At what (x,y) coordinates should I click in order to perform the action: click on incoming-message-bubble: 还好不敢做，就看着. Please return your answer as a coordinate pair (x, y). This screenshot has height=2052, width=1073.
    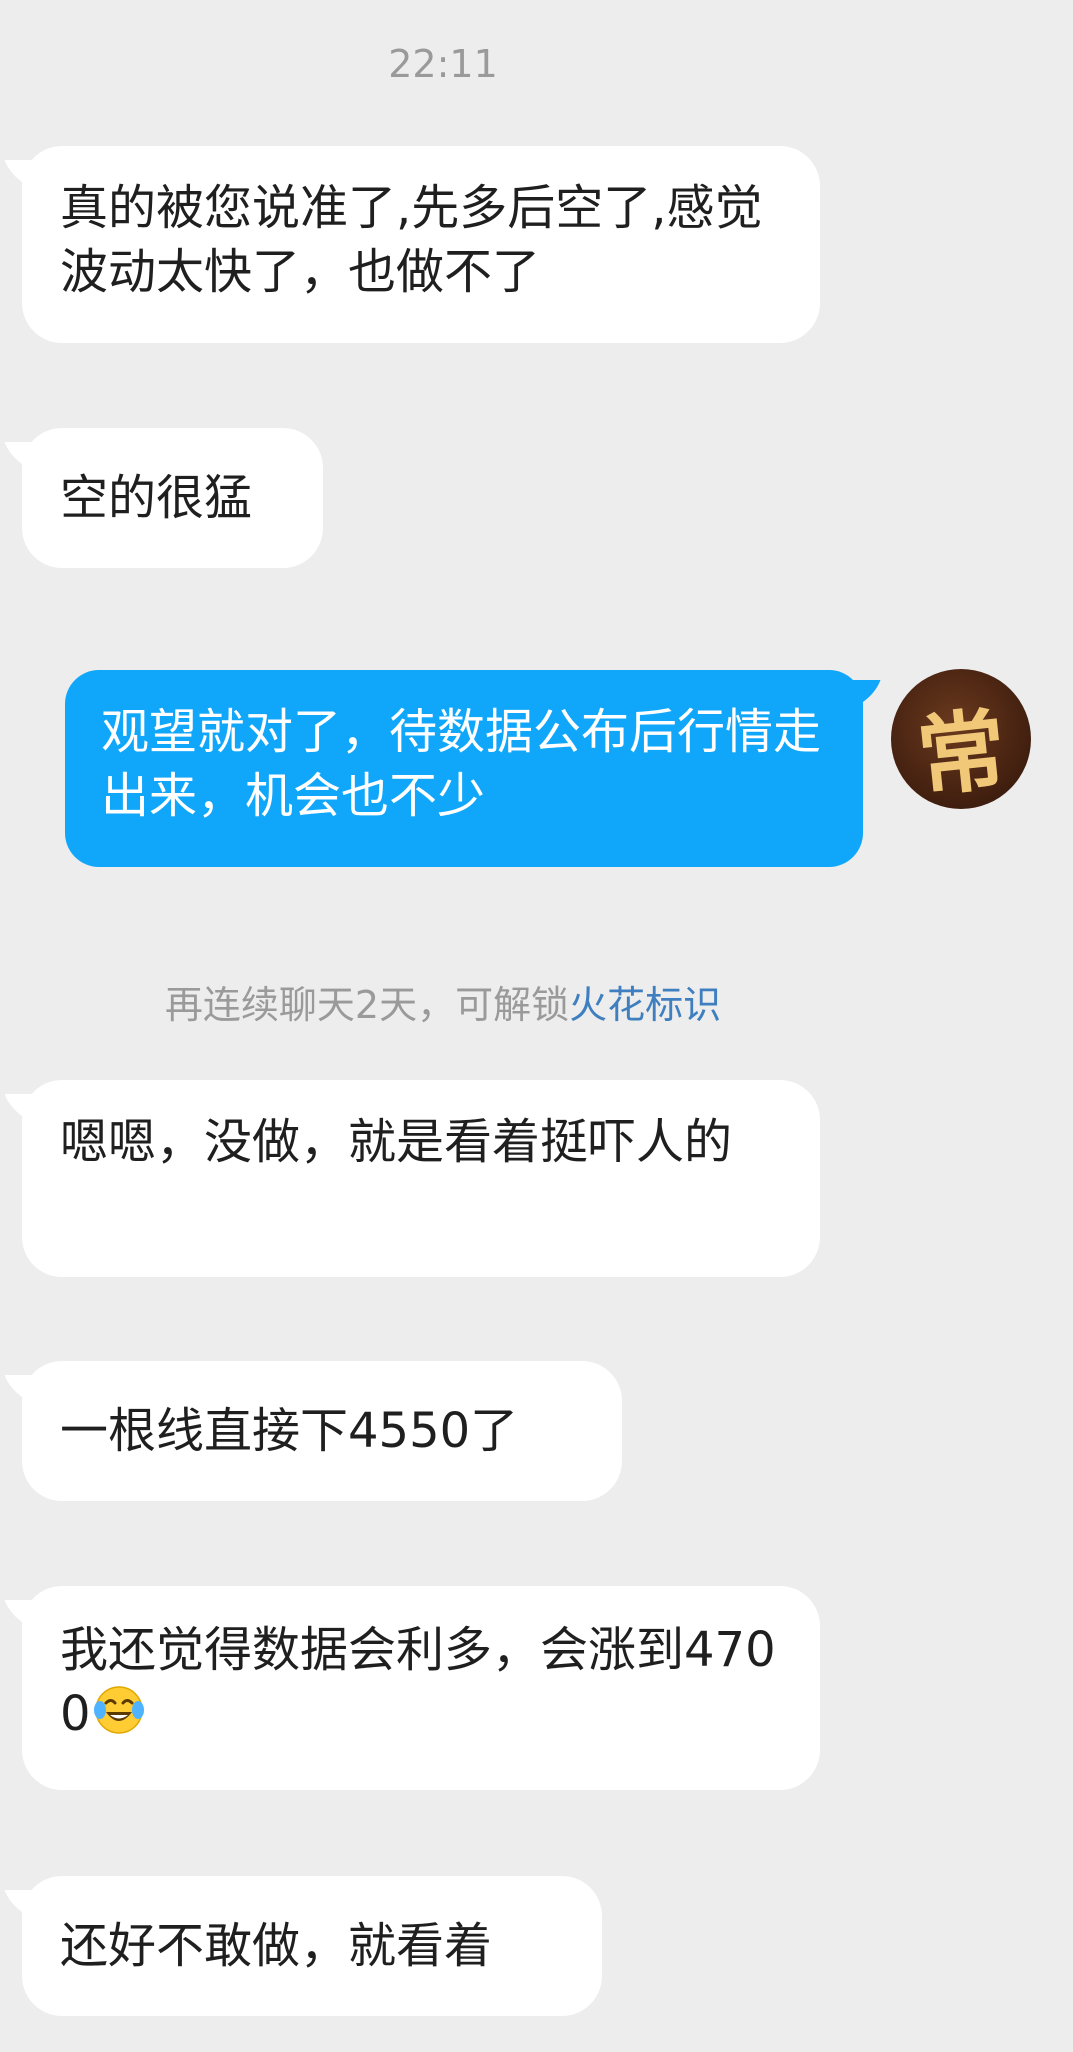
    Looking at the image, I should click on (312, 1946).